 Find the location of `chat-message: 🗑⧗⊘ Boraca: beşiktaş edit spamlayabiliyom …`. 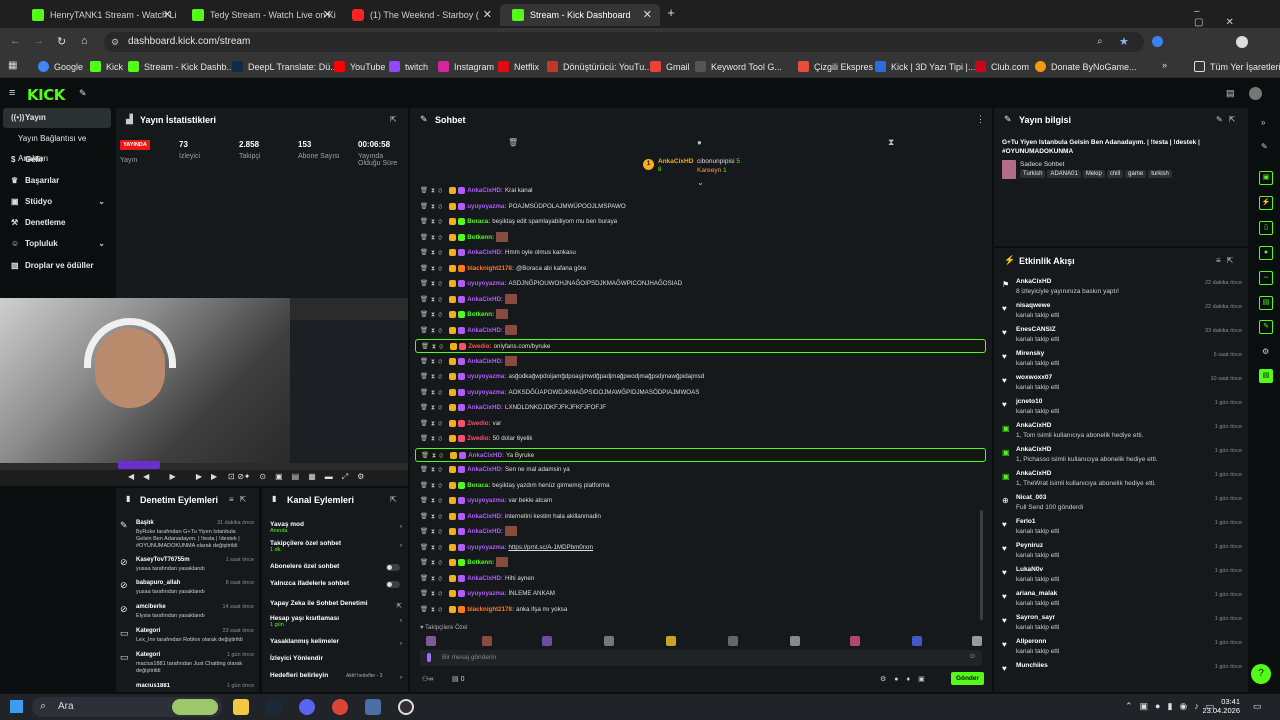

chat-message: 🗑⧗⊘ Boraca: beşiktaş edit spamlayabiliyom … is located at coordinates (703, 222).